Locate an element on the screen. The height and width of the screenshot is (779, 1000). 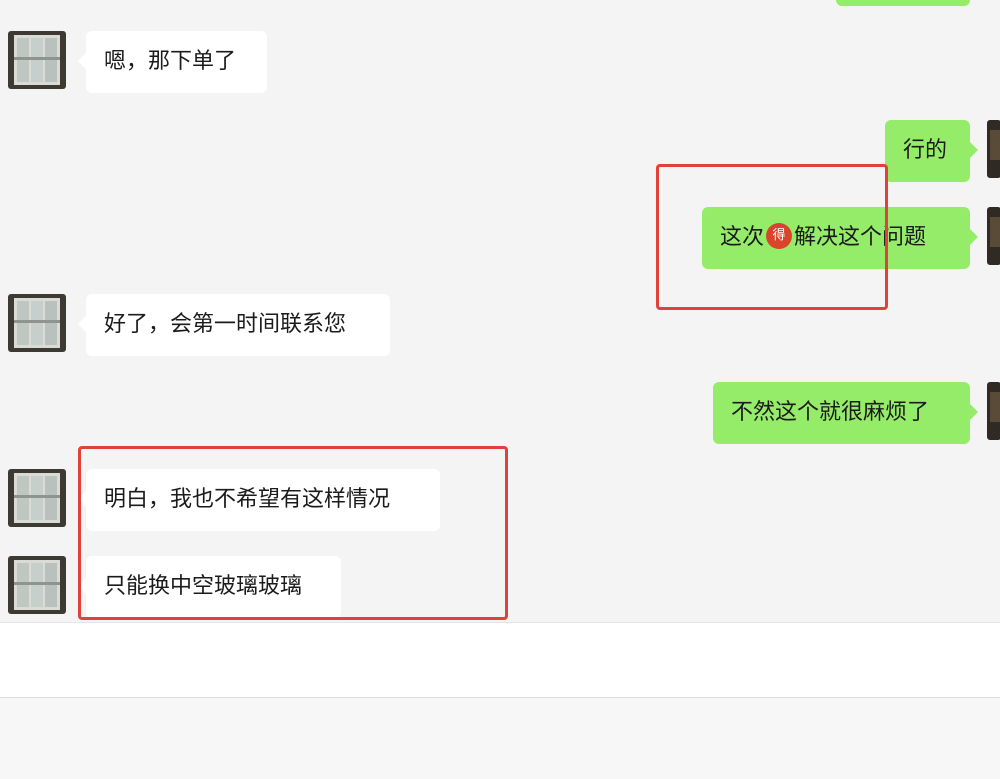
outgoing-message-bubble: 不然这个就很麻烦了 is located at coordinates (845, 413).